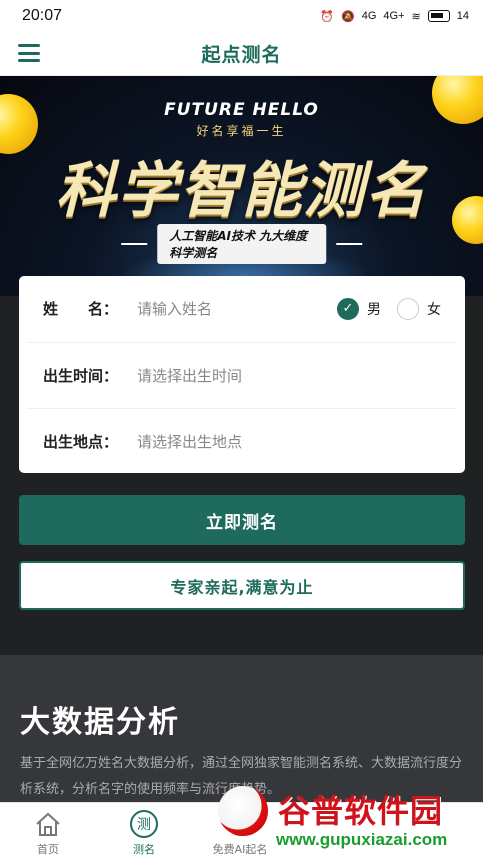  What do you see at coordinates (348, 16) in the screenshot?
I see `mute-icon: 🔕` at bounding box center [348, 16].